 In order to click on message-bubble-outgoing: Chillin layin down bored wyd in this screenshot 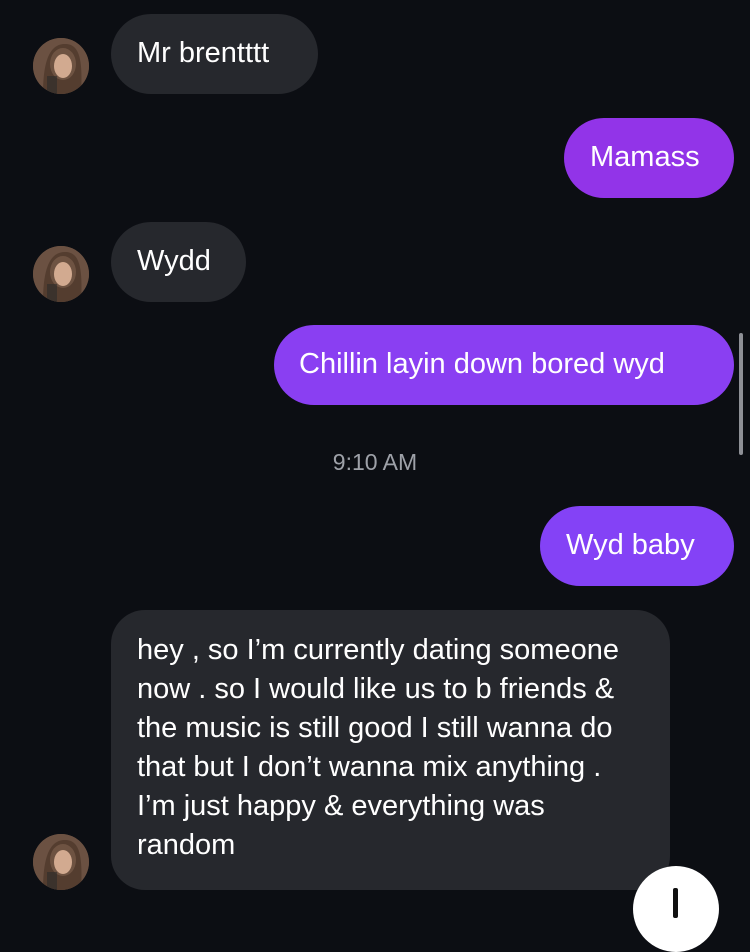, I will do `click(504, 365)`.